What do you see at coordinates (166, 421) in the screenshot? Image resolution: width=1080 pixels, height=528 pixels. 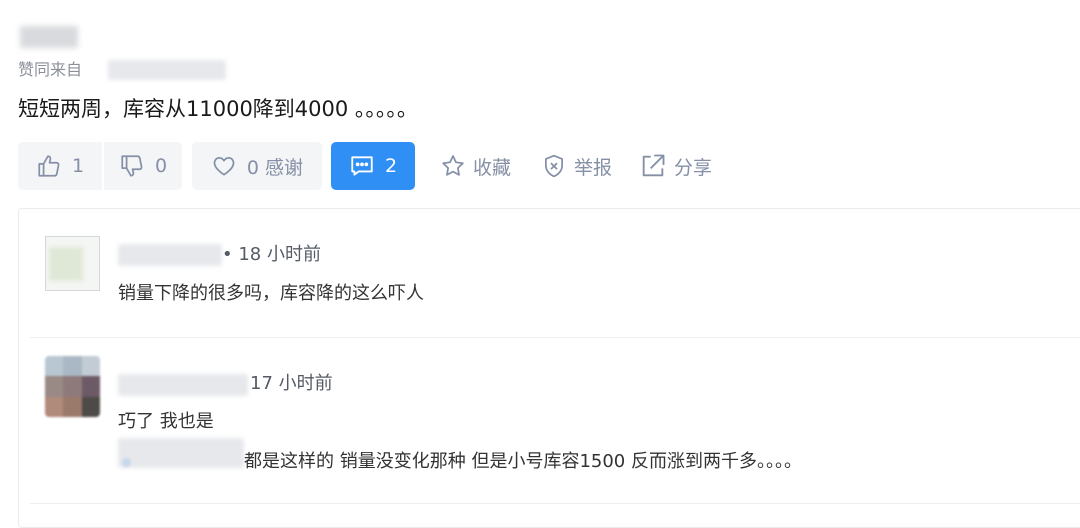 I see `comment-2-text: 巧了 我也是` at bounding box center [166, 421].